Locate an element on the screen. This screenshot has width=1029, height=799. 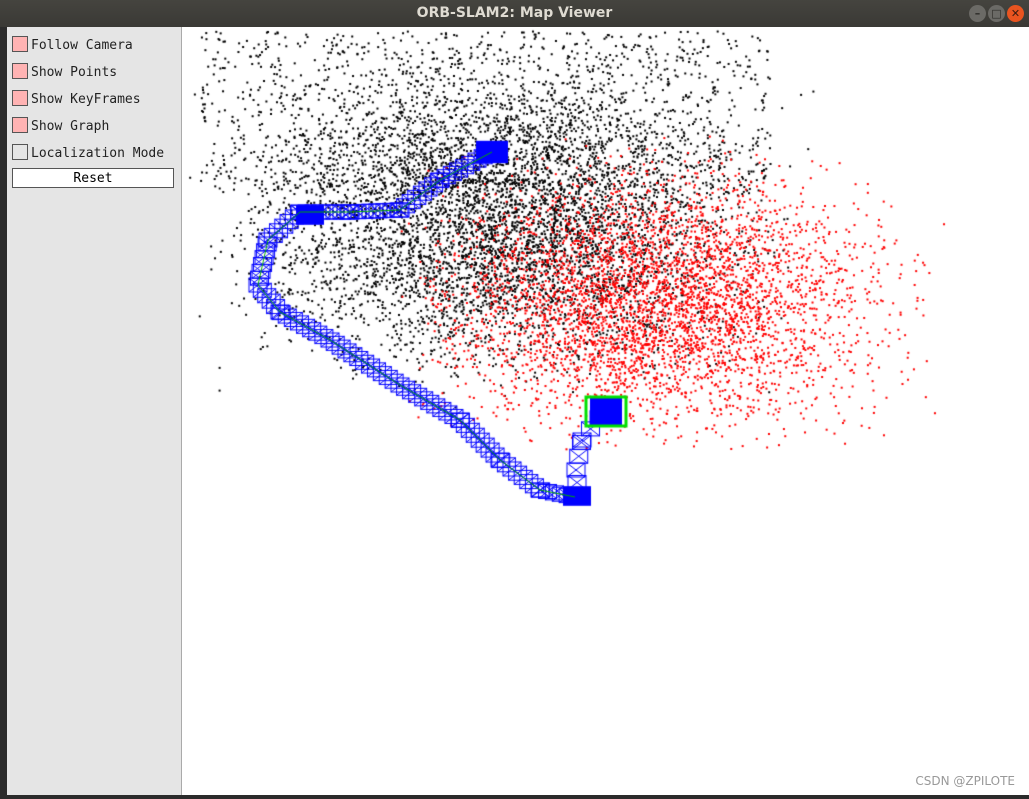
localization-mode-checkbox: Localization Mode is located at coordinates (88, 153).